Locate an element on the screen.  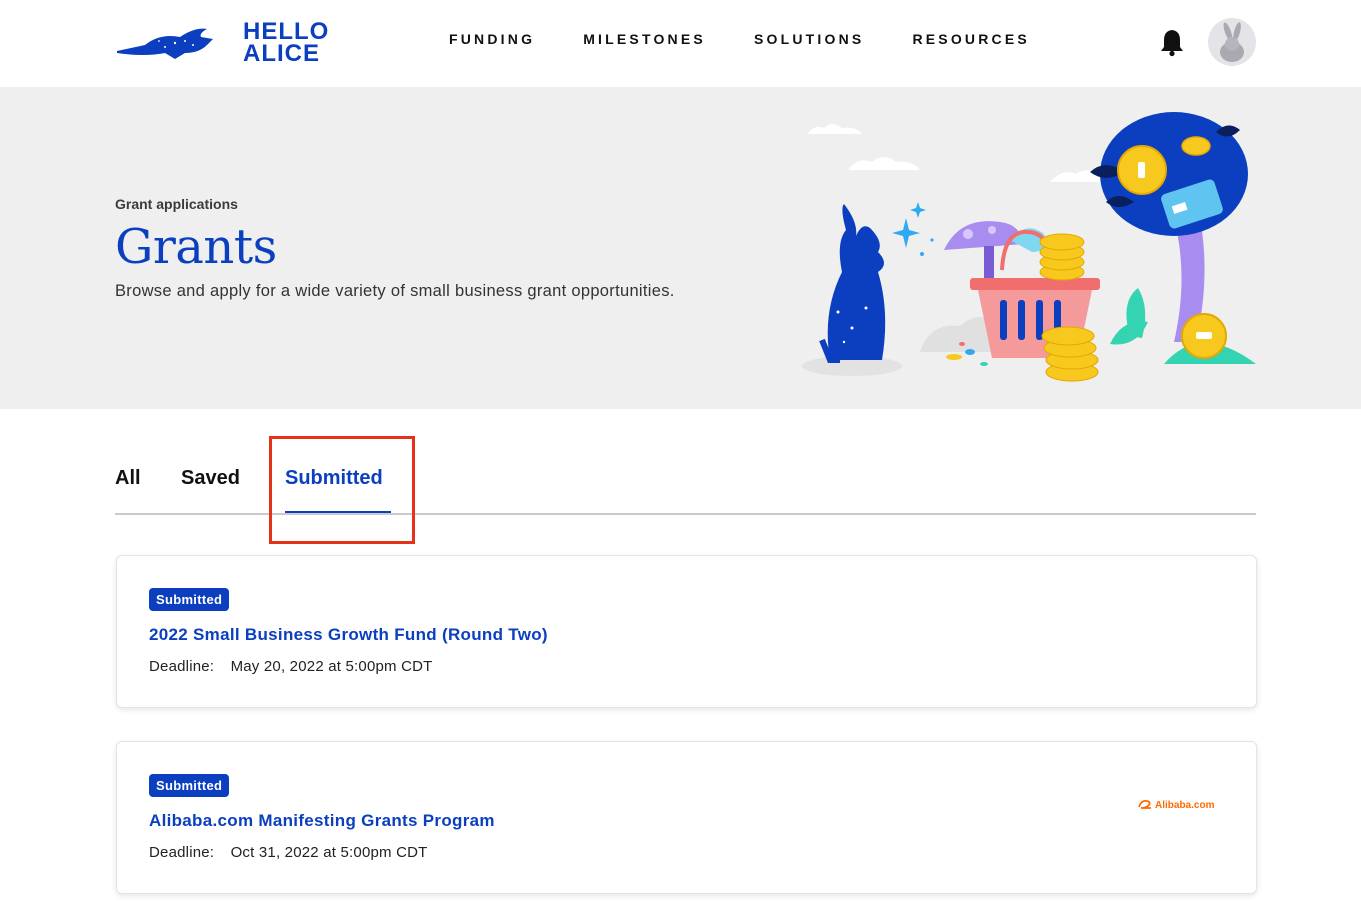
hello-alice-logo: HELLO ALICE is located at coordinates (222, 43).